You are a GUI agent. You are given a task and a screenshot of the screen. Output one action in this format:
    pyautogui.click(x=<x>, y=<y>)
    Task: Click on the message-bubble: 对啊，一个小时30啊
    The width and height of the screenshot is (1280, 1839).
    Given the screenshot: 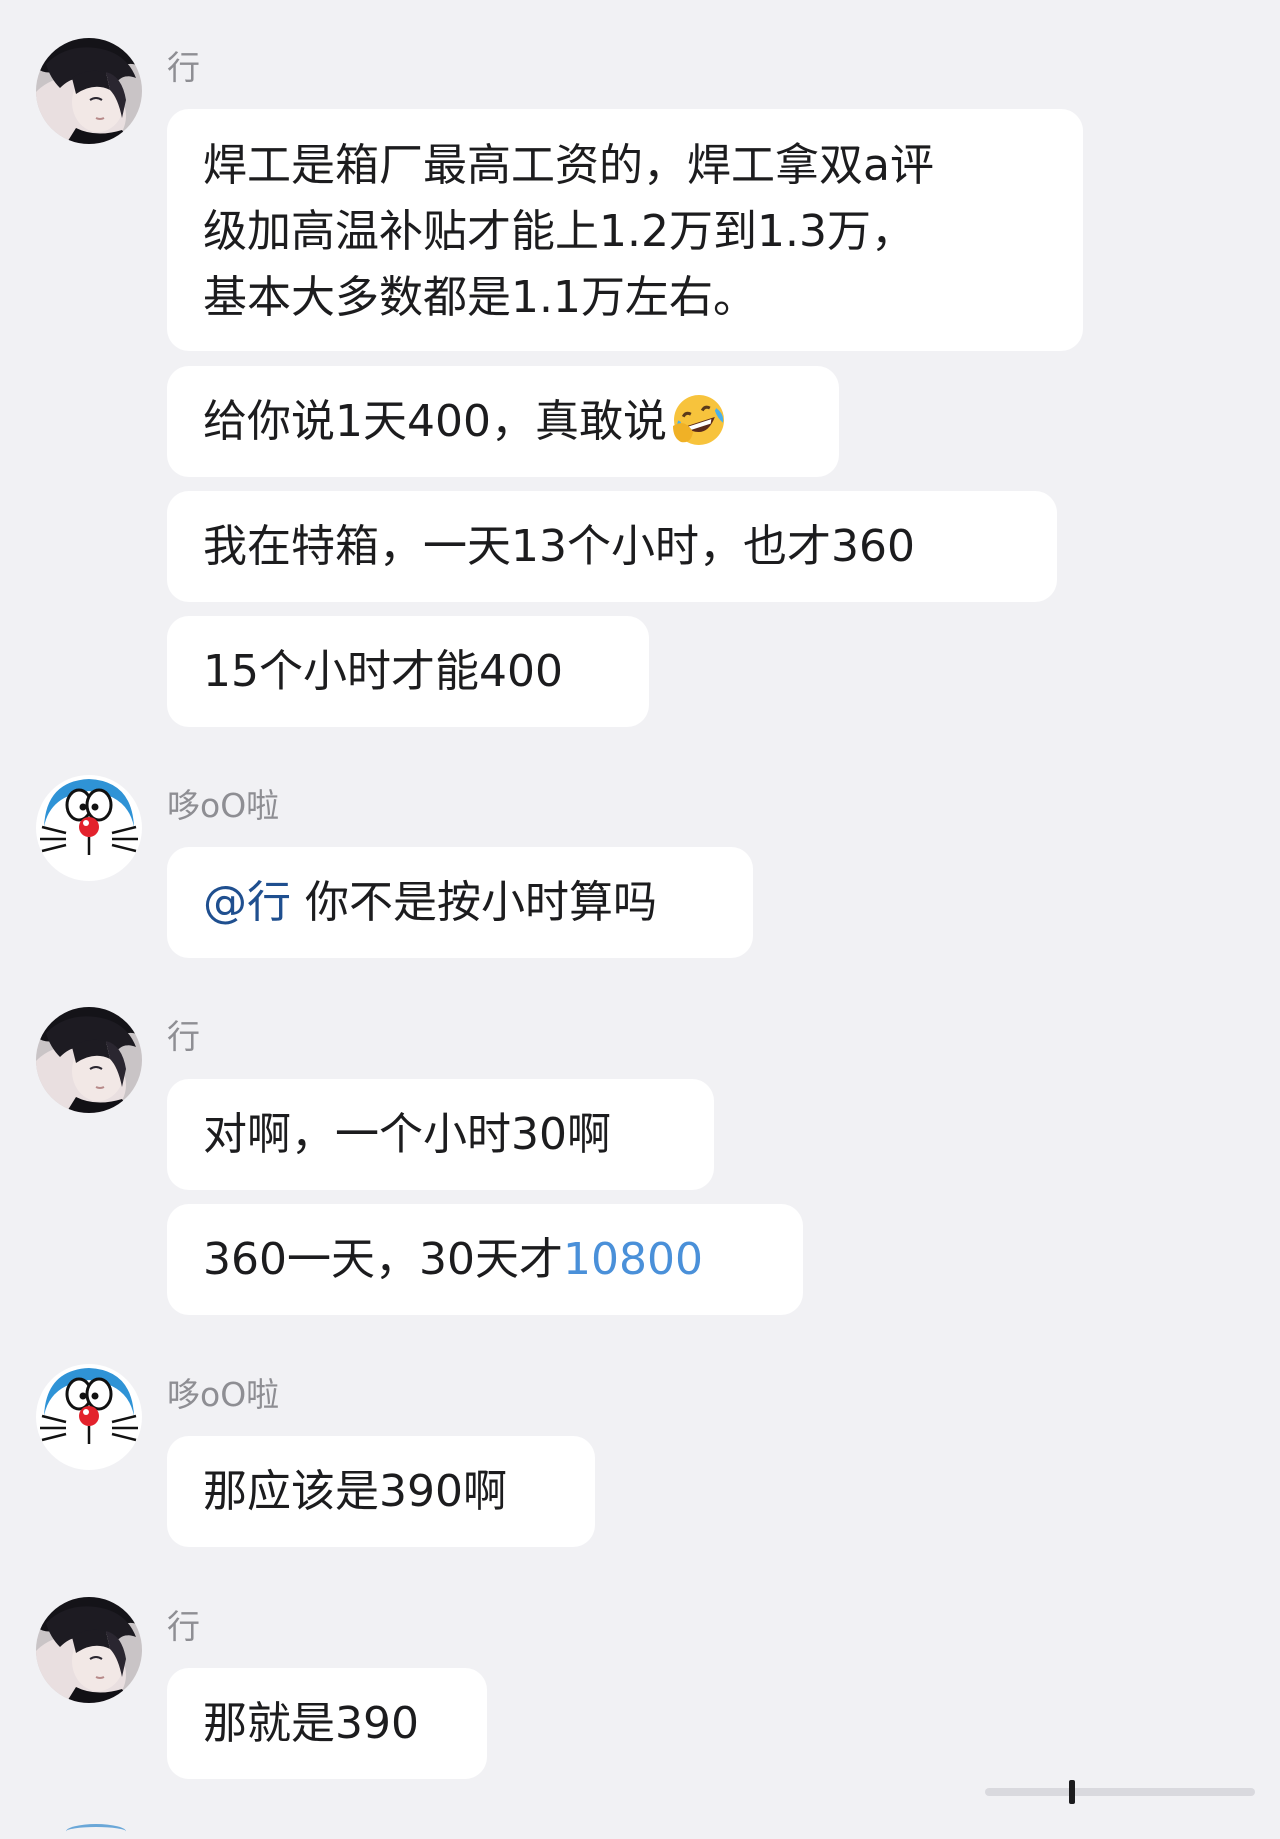 What is the action you would take?
    pyautogui.click(x=440, y=1134)
    